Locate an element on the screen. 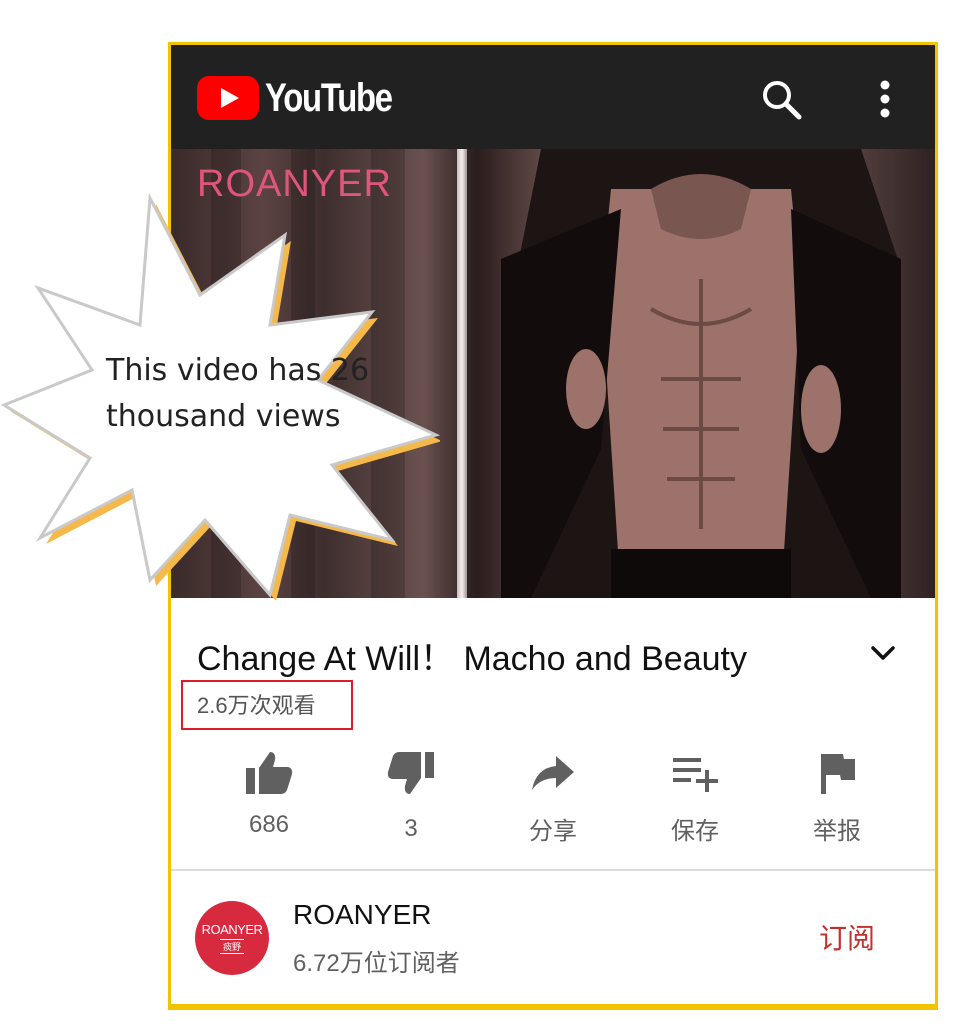 This screenshot has height=1029, width=960. search-icon is located at coordinates (781, 99).